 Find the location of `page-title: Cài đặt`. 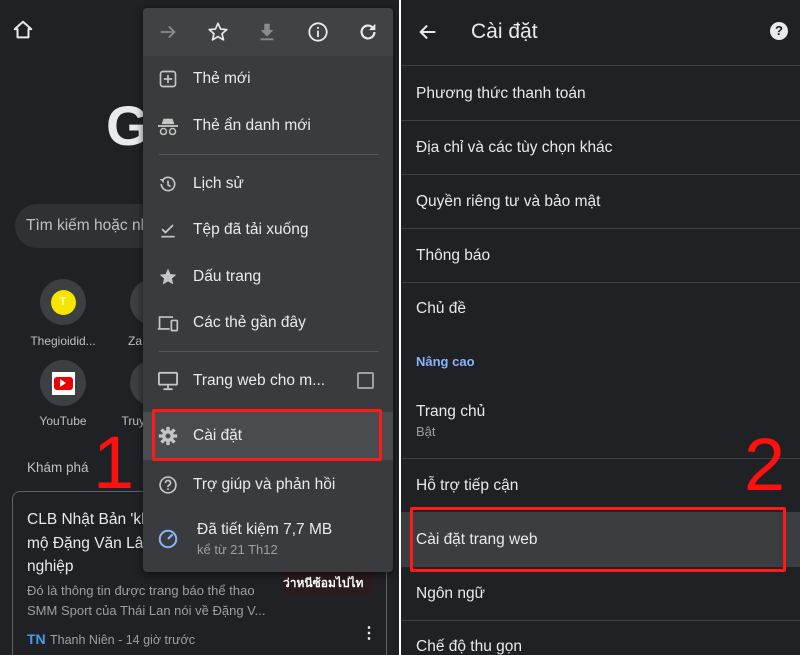

page-title: Cài đặt is located at coordinates (504, 31).